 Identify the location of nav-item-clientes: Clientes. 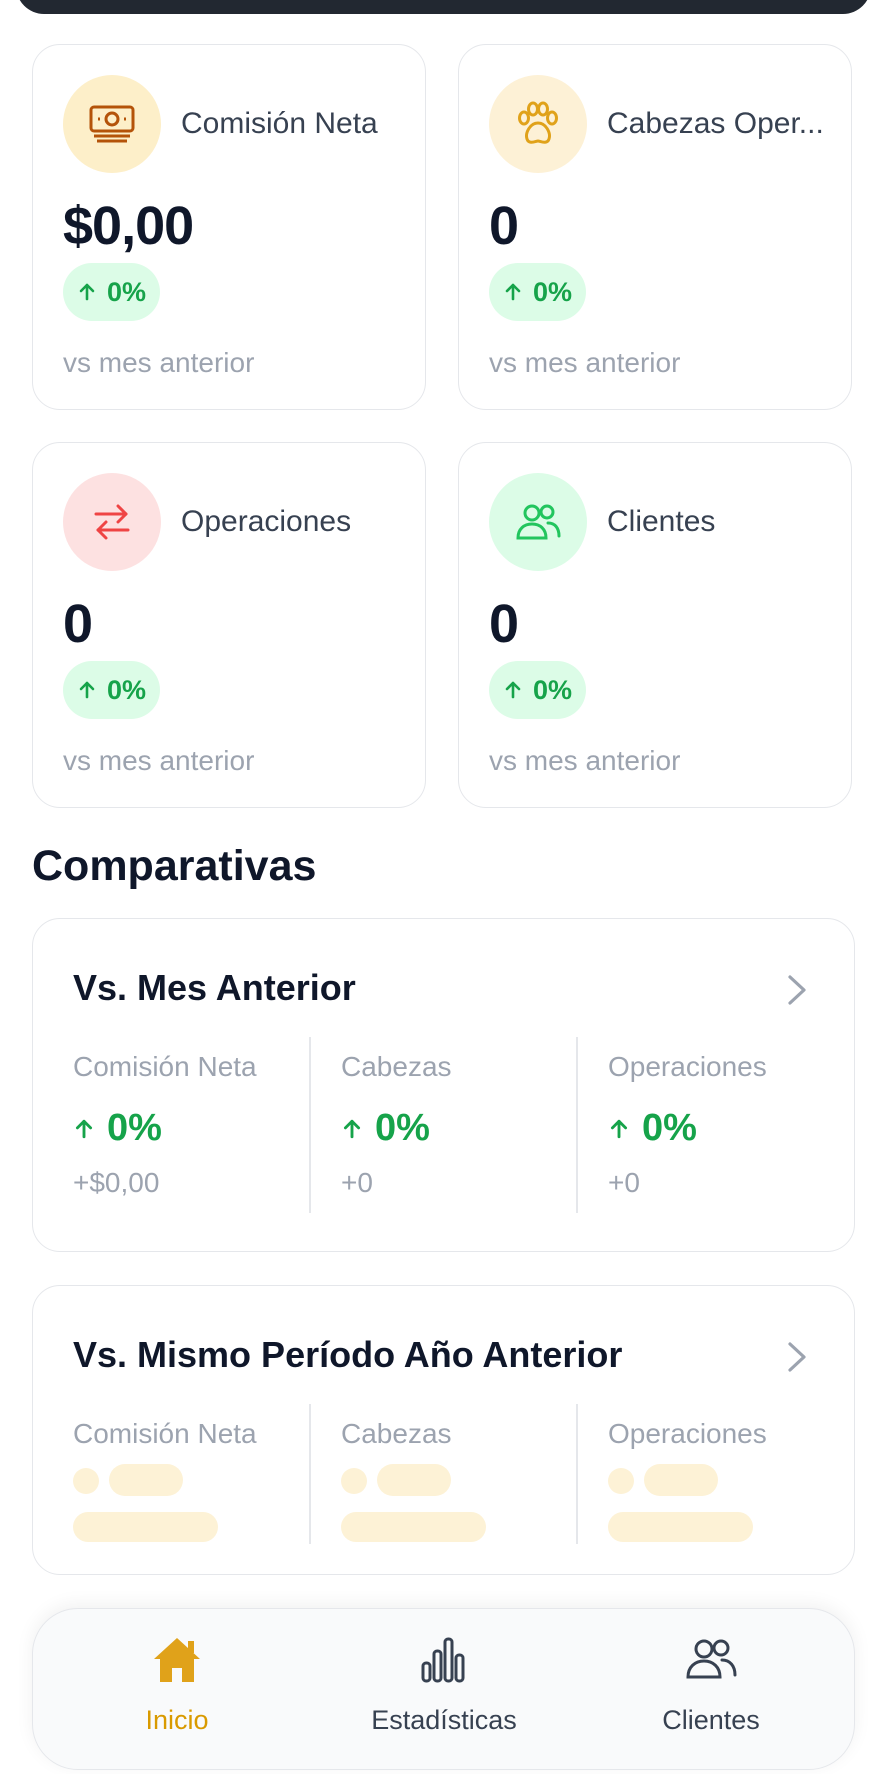
(711, 1691).